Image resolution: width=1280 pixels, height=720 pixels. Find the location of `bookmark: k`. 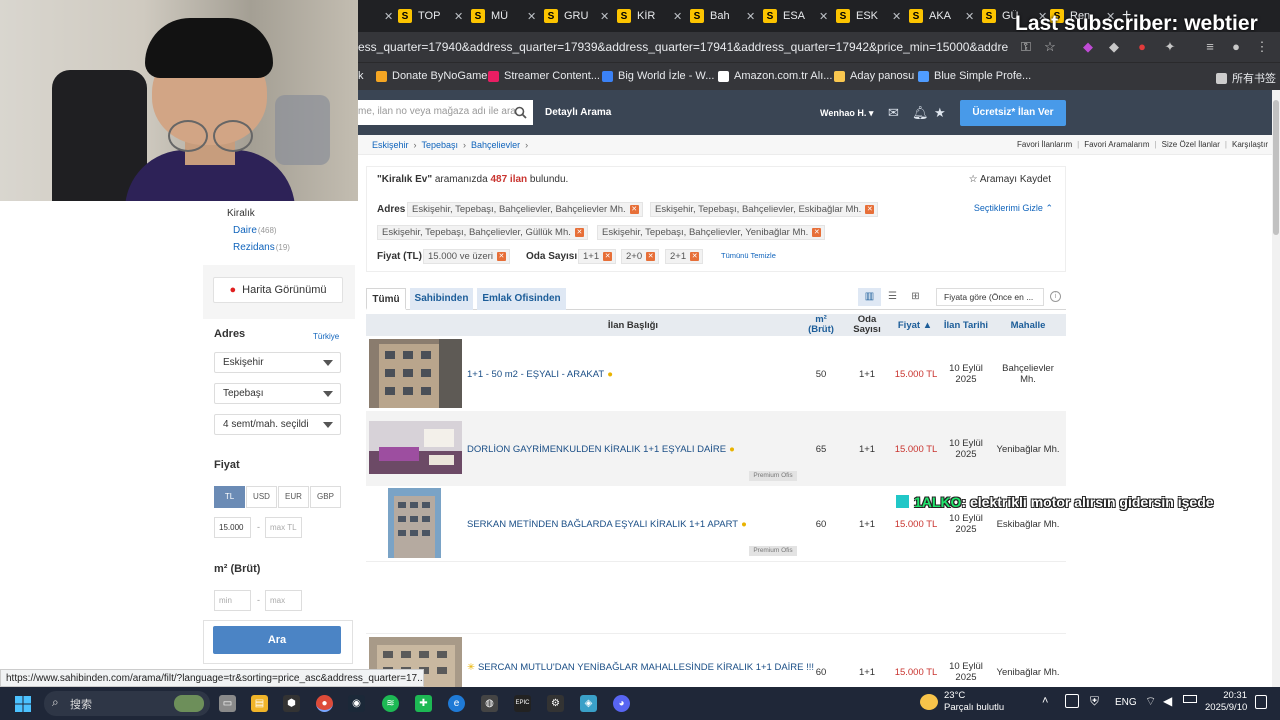

bookmark: k is located at coordinates (361, 76).